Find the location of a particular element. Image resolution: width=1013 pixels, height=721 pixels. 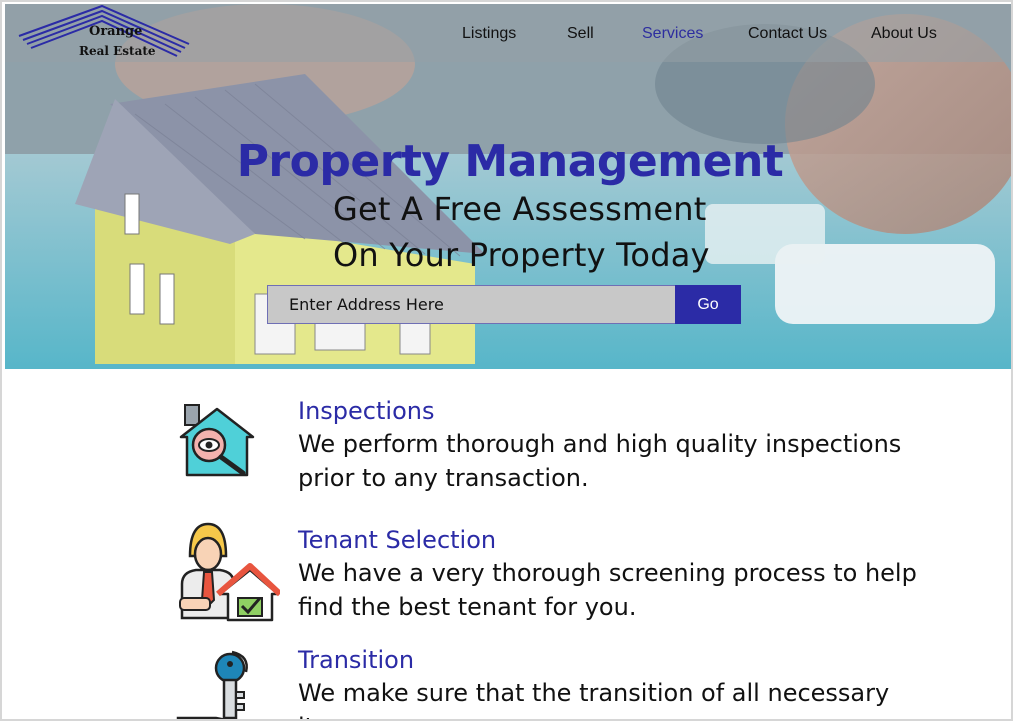

address-search-input is located at coordinates (472, 304).